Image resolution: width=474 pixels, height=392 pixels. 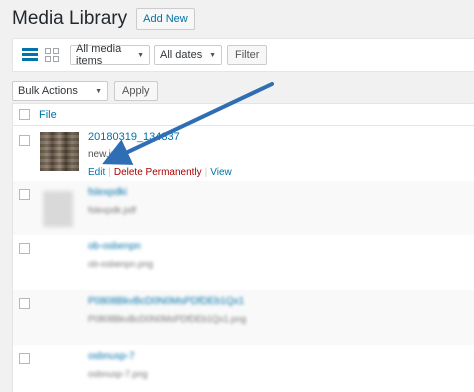 I want to click on filter-button: Filter, so click(x=247, y=55).